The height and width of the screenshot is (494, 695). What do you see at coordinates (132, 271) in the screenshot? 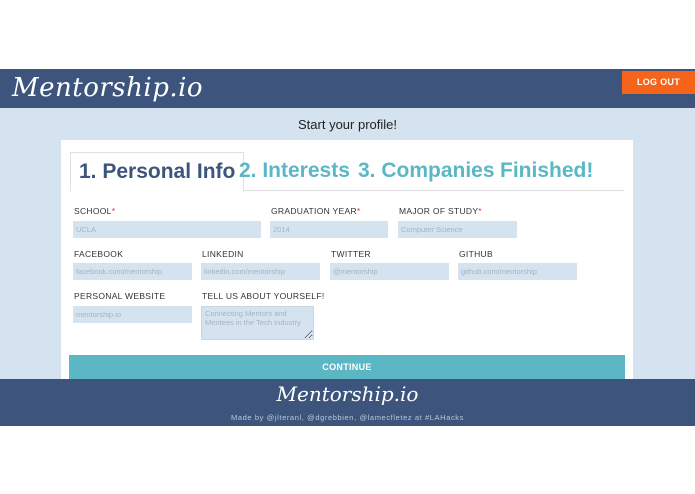
I see `facebook-input` at bounding box center [132, 271].